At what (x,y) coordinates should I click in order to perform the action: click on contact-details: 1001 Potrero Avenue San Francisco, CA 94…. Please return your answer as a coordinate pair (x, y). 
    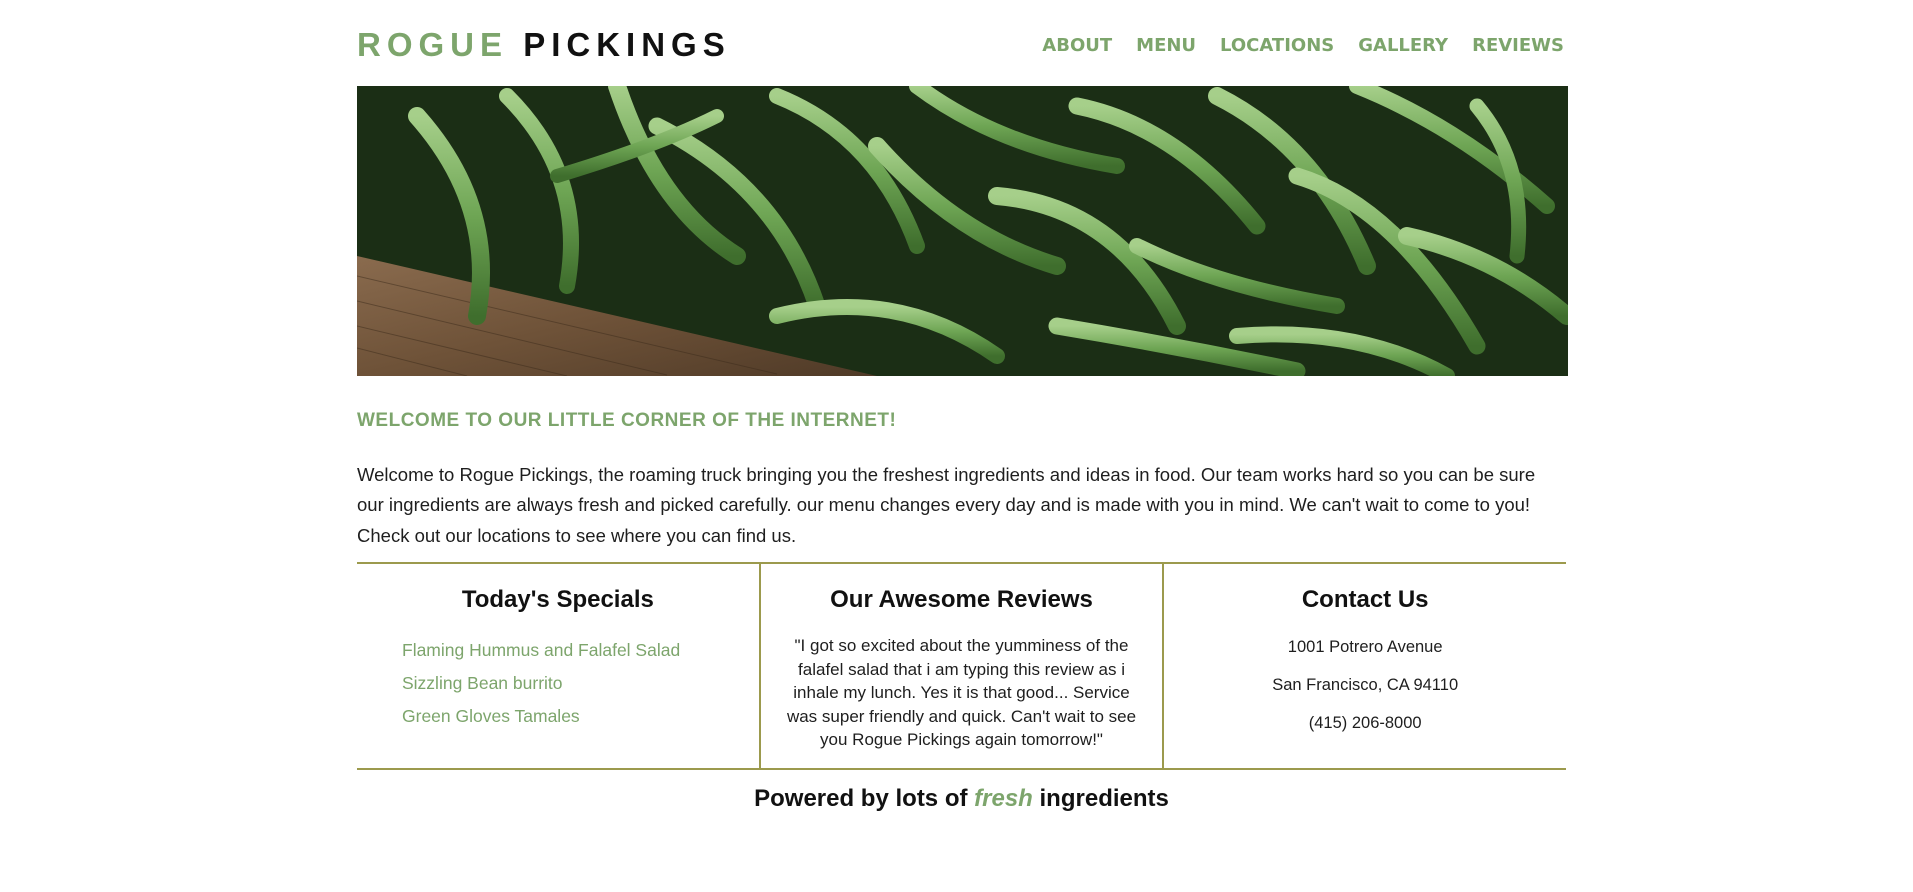
    Looking at the image, I should click on (1365, 685).